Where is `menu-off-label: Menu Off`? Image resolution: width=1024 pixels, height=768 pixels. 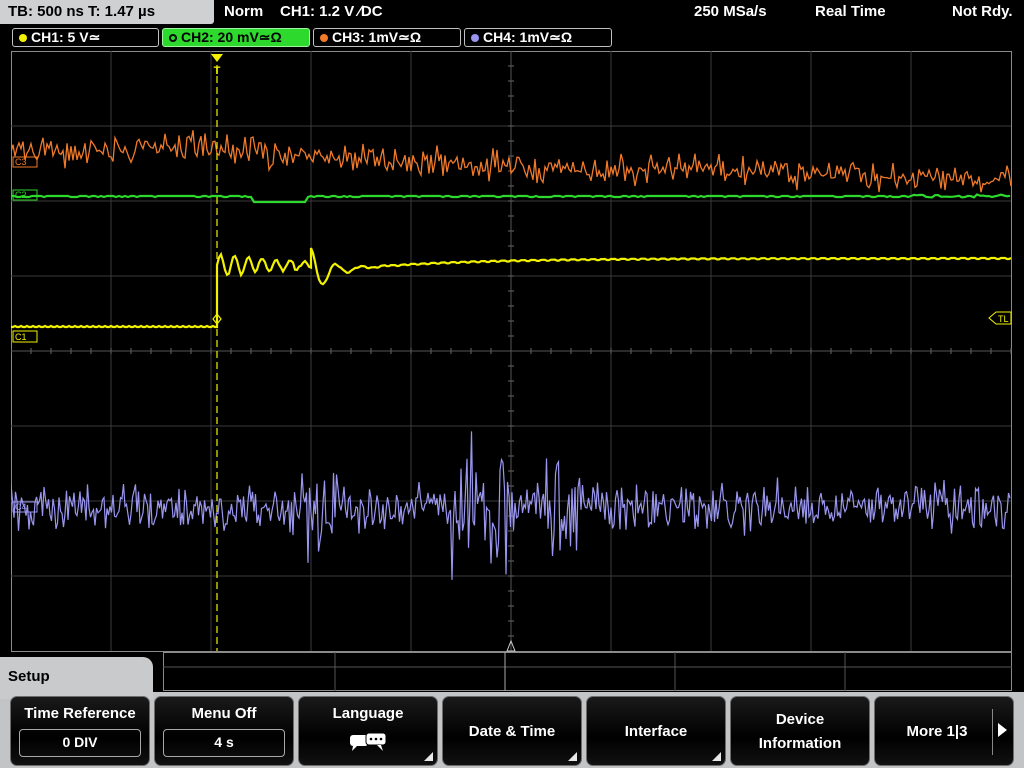 menu-off-label: Menu Off is located at coordinates (224, 713).